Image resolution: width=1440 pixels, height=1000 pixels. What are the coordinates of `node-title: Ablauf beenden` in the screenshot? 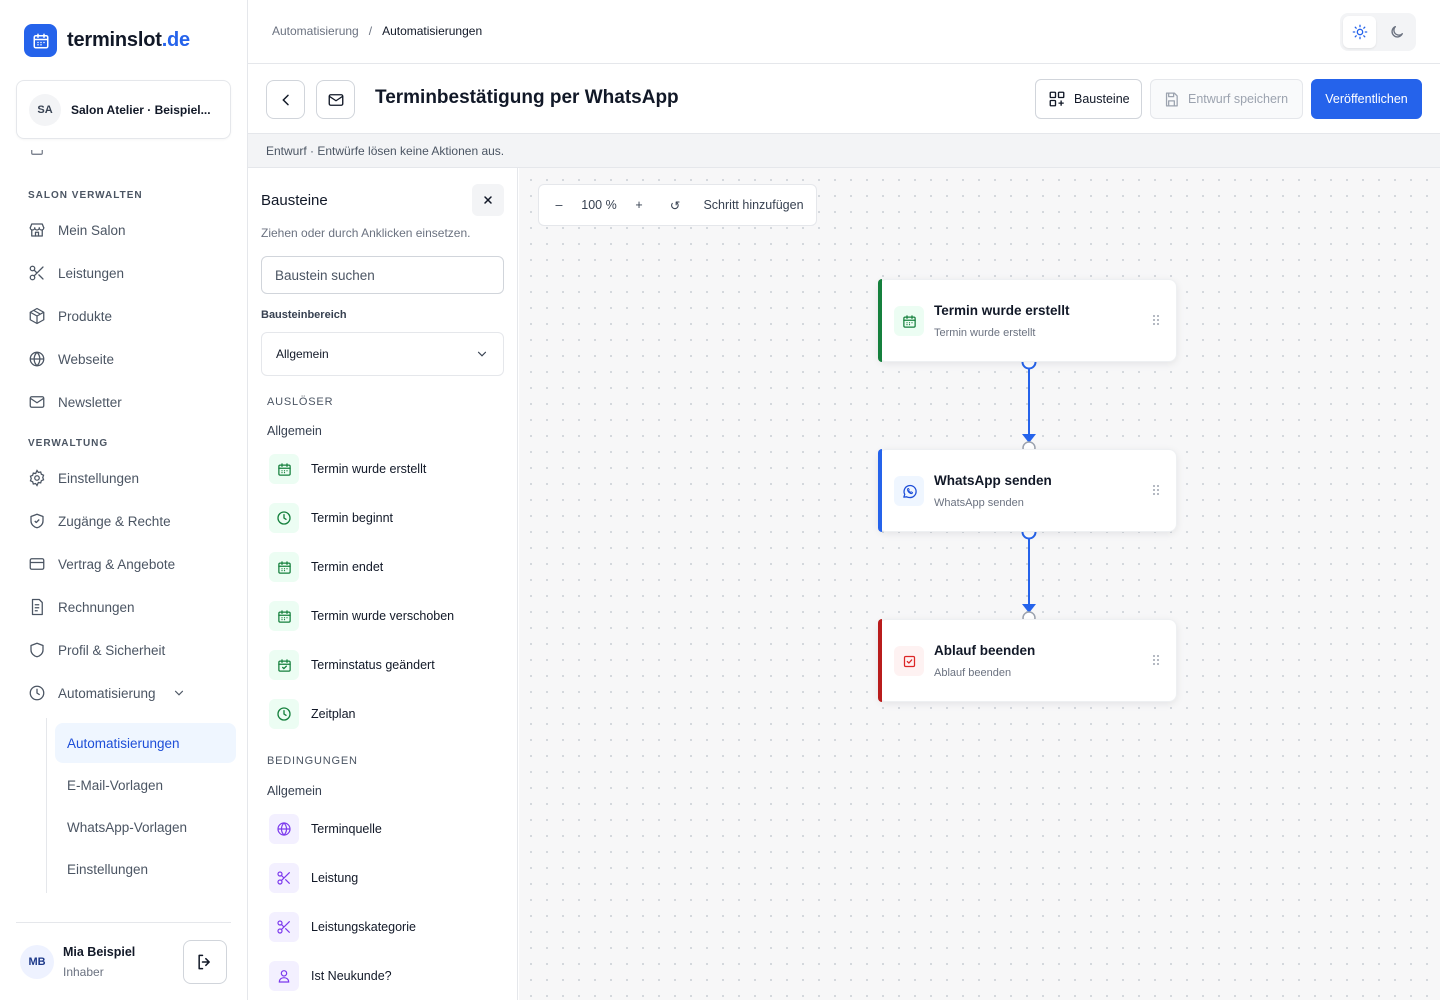 It's located at (985, 650).